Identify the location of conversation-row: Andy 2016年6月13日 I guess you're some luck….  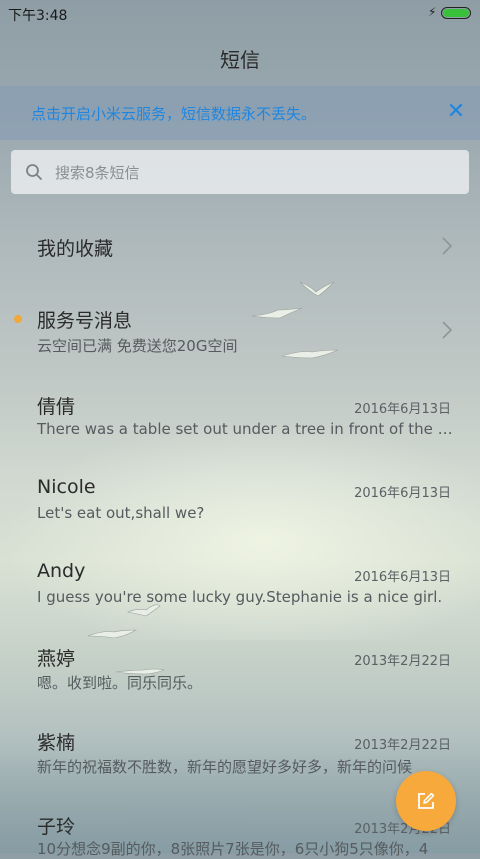
(240, 586).